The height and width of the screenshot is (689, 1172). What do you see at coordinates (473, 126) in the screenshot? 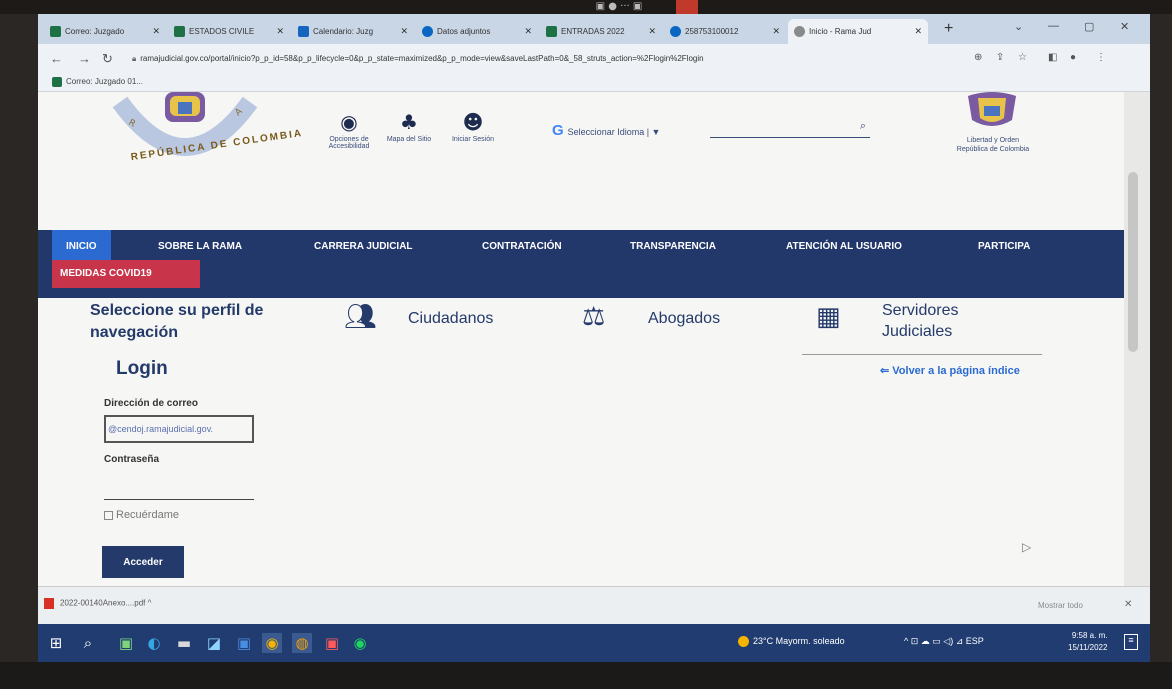
I see `login-option: ☻ Iniciar Sesión` at bounding box center [473, 126].